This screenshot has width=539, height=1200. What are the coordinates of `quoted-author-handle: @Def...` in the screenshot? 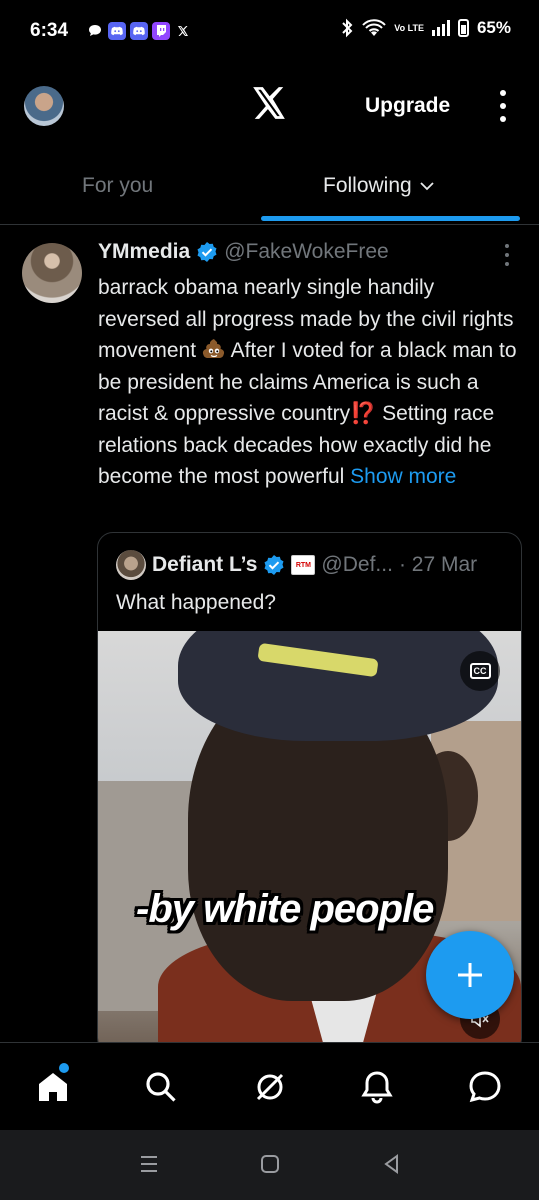 It's located at (357, 565).